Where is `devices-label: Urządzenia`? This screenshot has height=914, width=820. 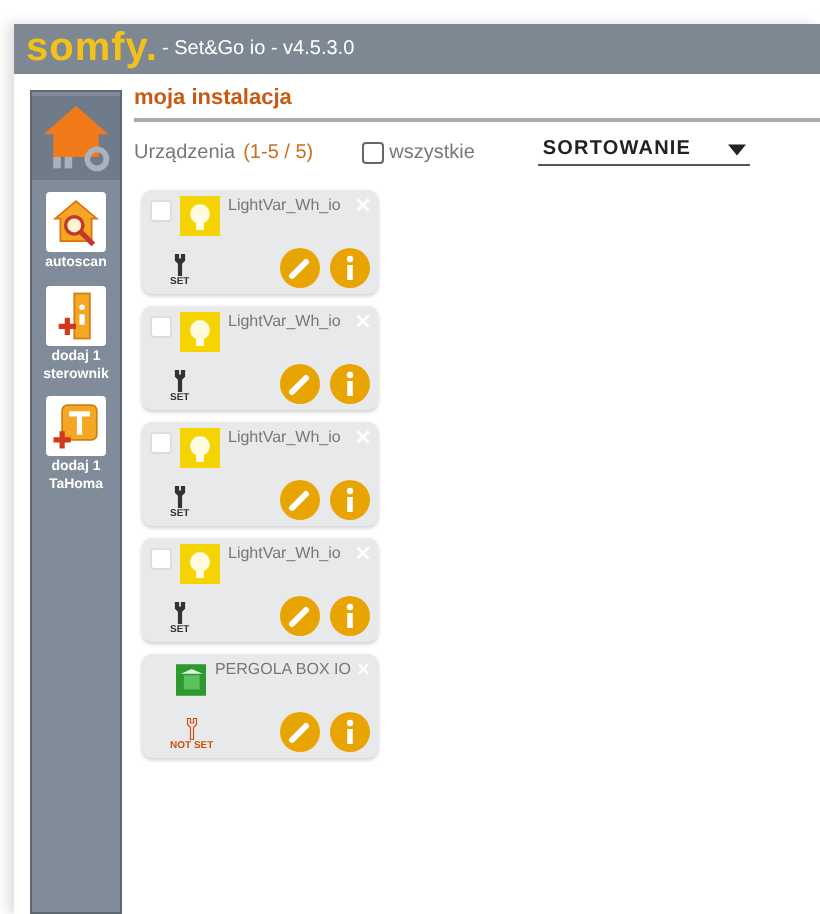 devices-label: Urządzenia is located at coordinates (185, 152).